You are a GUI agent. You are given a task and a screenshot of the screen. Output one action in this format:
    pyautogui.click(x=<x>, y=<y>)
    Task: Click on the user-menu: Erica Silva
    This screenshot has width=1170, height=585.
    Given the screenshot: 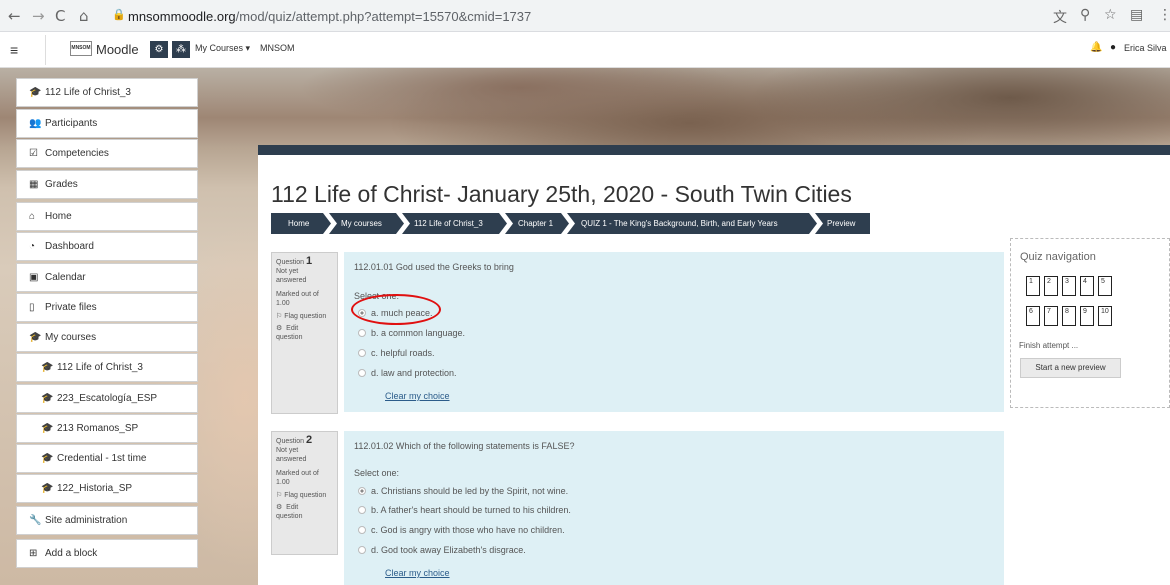 What is the action you would take?
    pyautogui.click(x=1145, y=48)
    